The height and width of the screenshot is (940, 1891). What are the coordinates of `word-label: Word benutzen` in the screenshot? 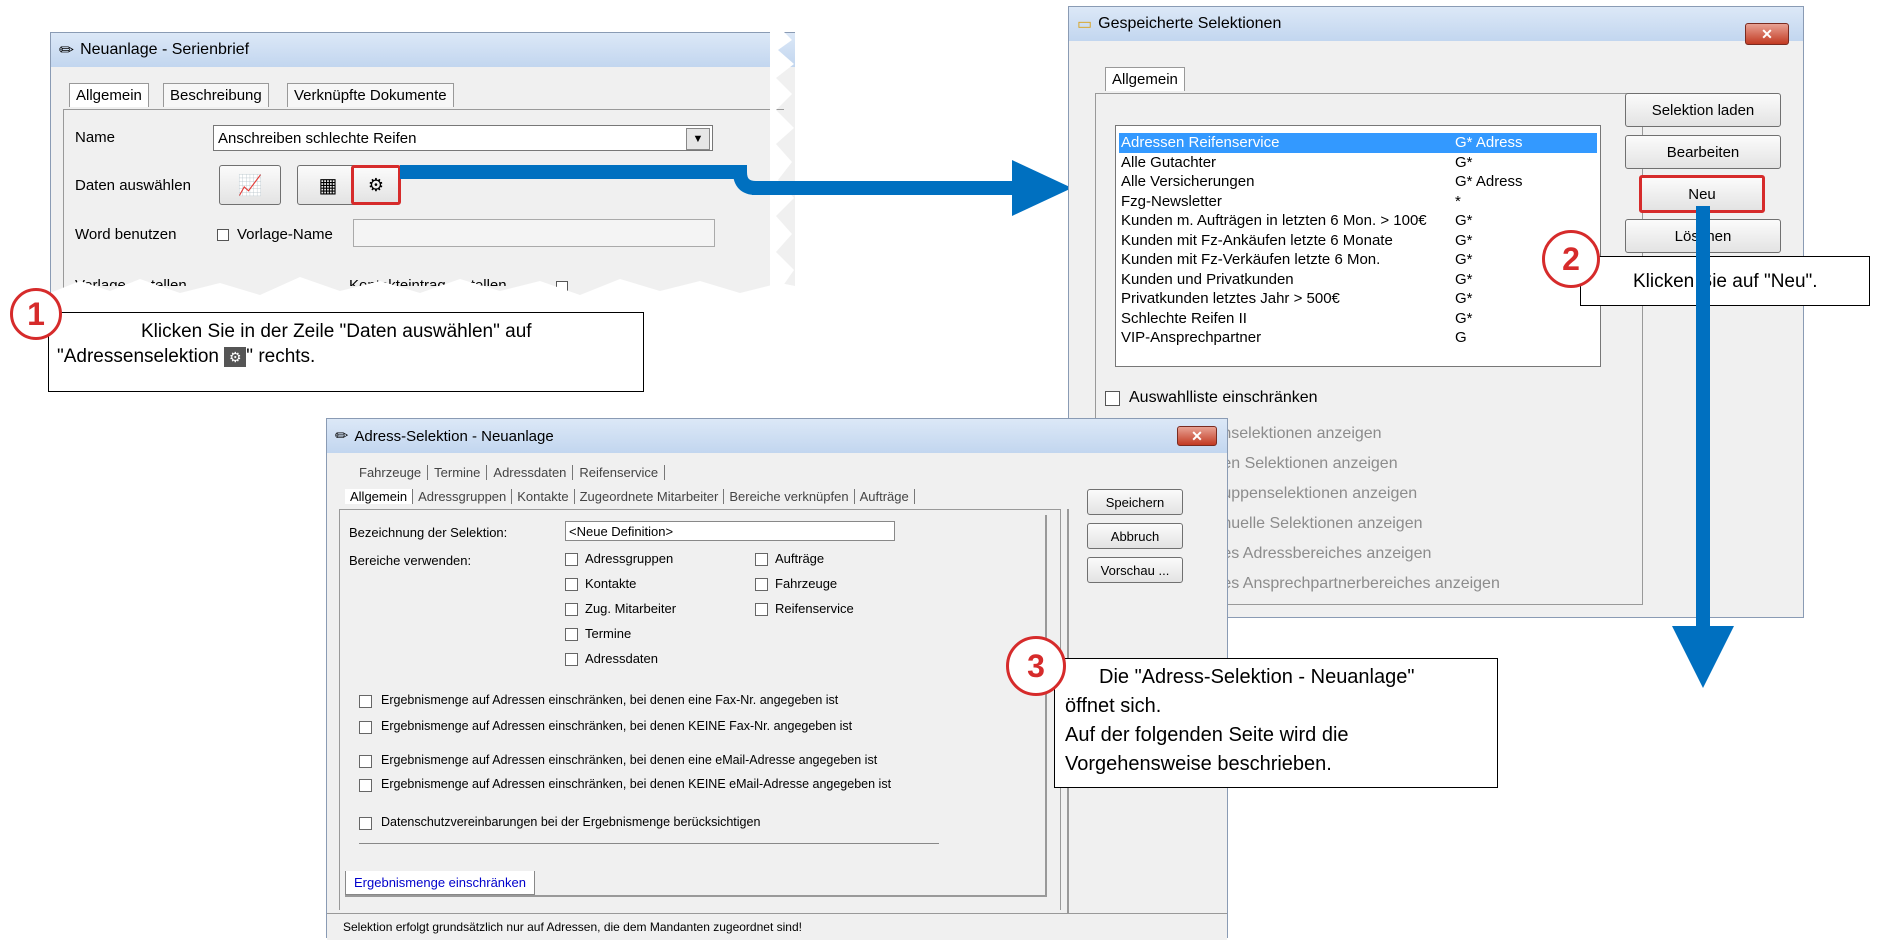 It's located at (126, 234).